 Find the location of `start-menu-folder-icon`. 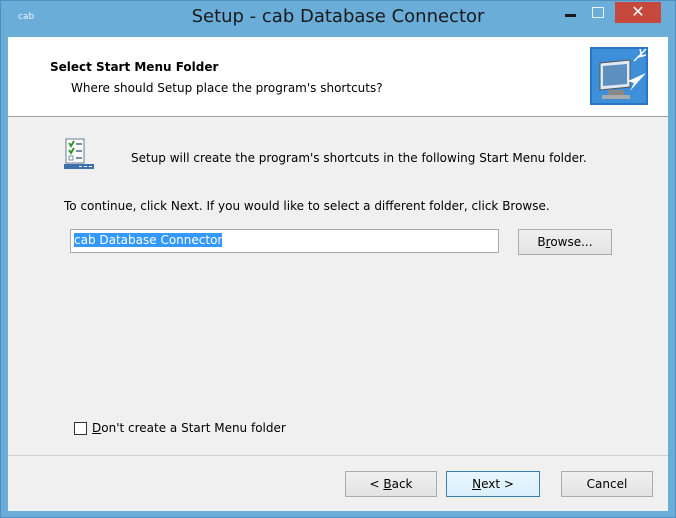

start-menu-folder-icon is located at coordinates (79, 153).